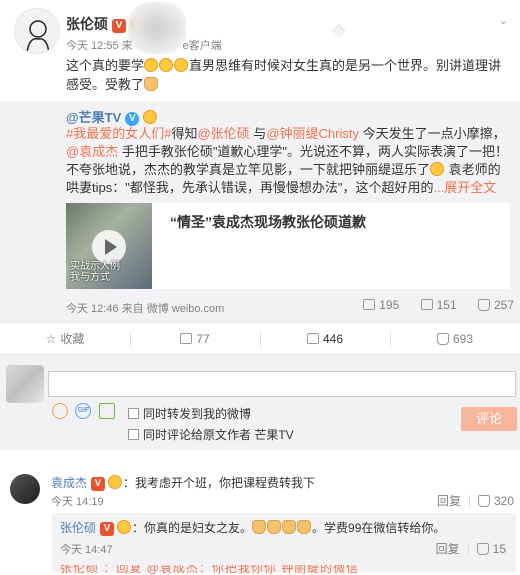 This screenshot has width=520, height=575. What do you see at coordinates (339, 31) in the screenshot?
I see `active-pointer` at bounding box center [339, 31].